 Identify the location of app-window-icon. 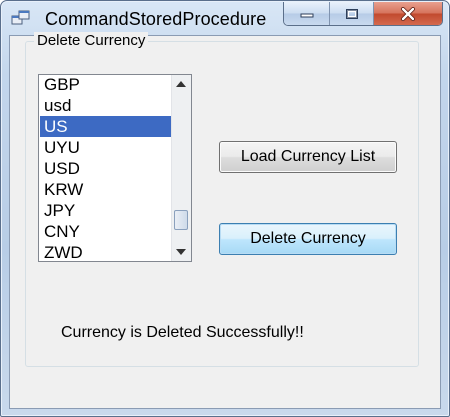
(20, 17).